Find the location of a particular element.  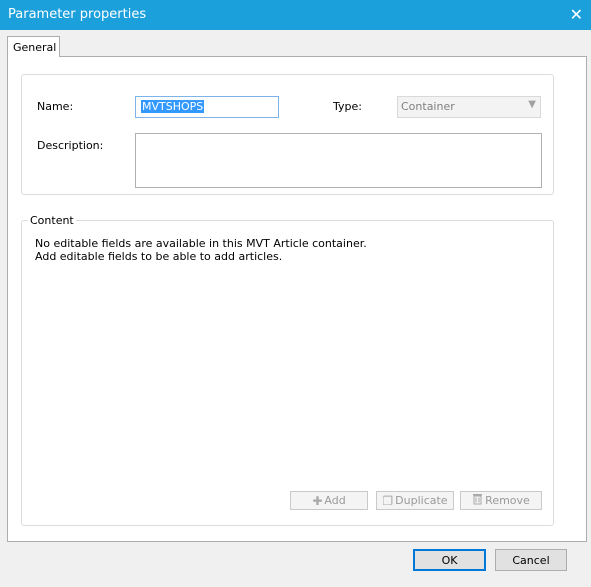

close-icon: ✕ is located at coordinates (576, 14).